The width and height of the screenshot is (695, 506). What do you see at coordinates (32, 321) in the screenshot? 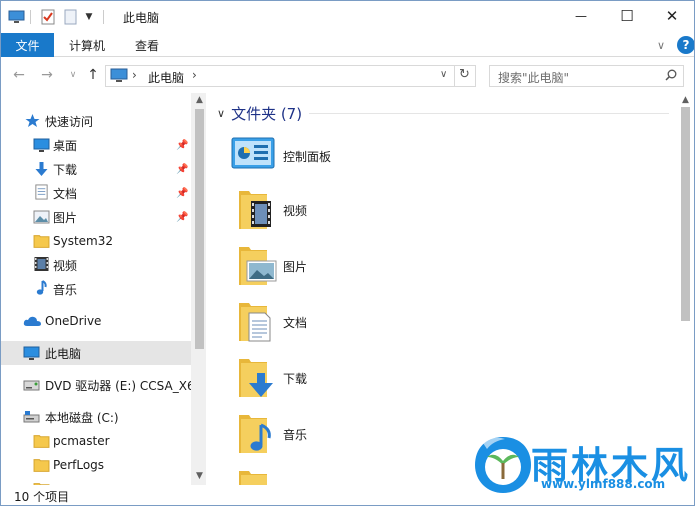
I see `onedrive-icon` at bounding box center [32, 321].